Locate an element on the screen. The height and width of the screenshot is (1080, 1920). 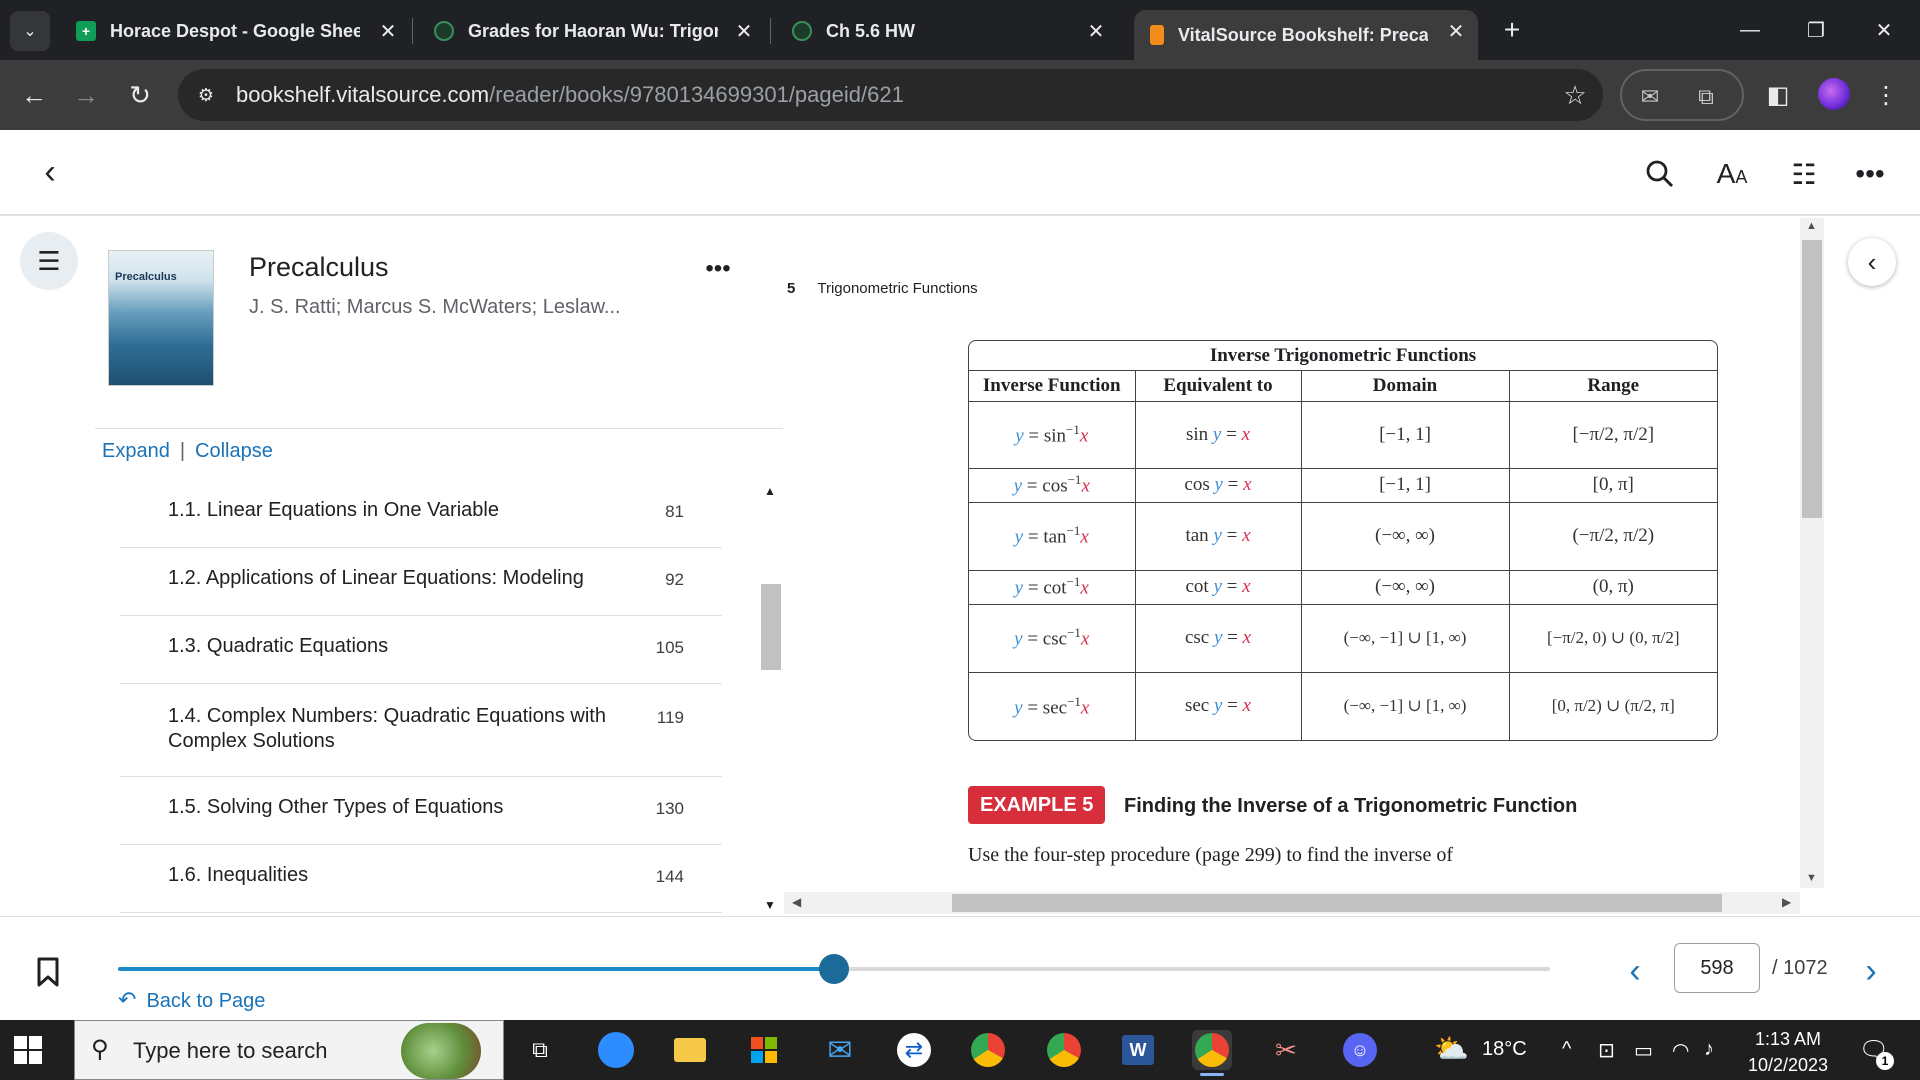
toc-scrollbar-thumb is located at coordinates (771, 627).